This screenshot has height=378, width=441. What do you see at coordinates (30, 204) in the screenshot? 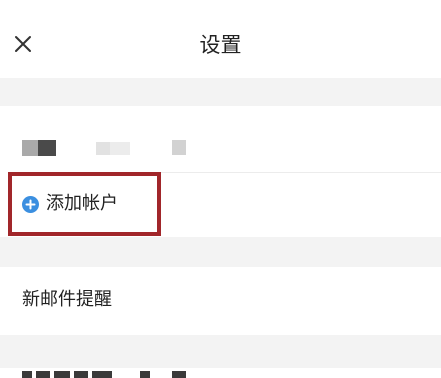
I see `plus-circle-icon` at bounding box center [30, 204].